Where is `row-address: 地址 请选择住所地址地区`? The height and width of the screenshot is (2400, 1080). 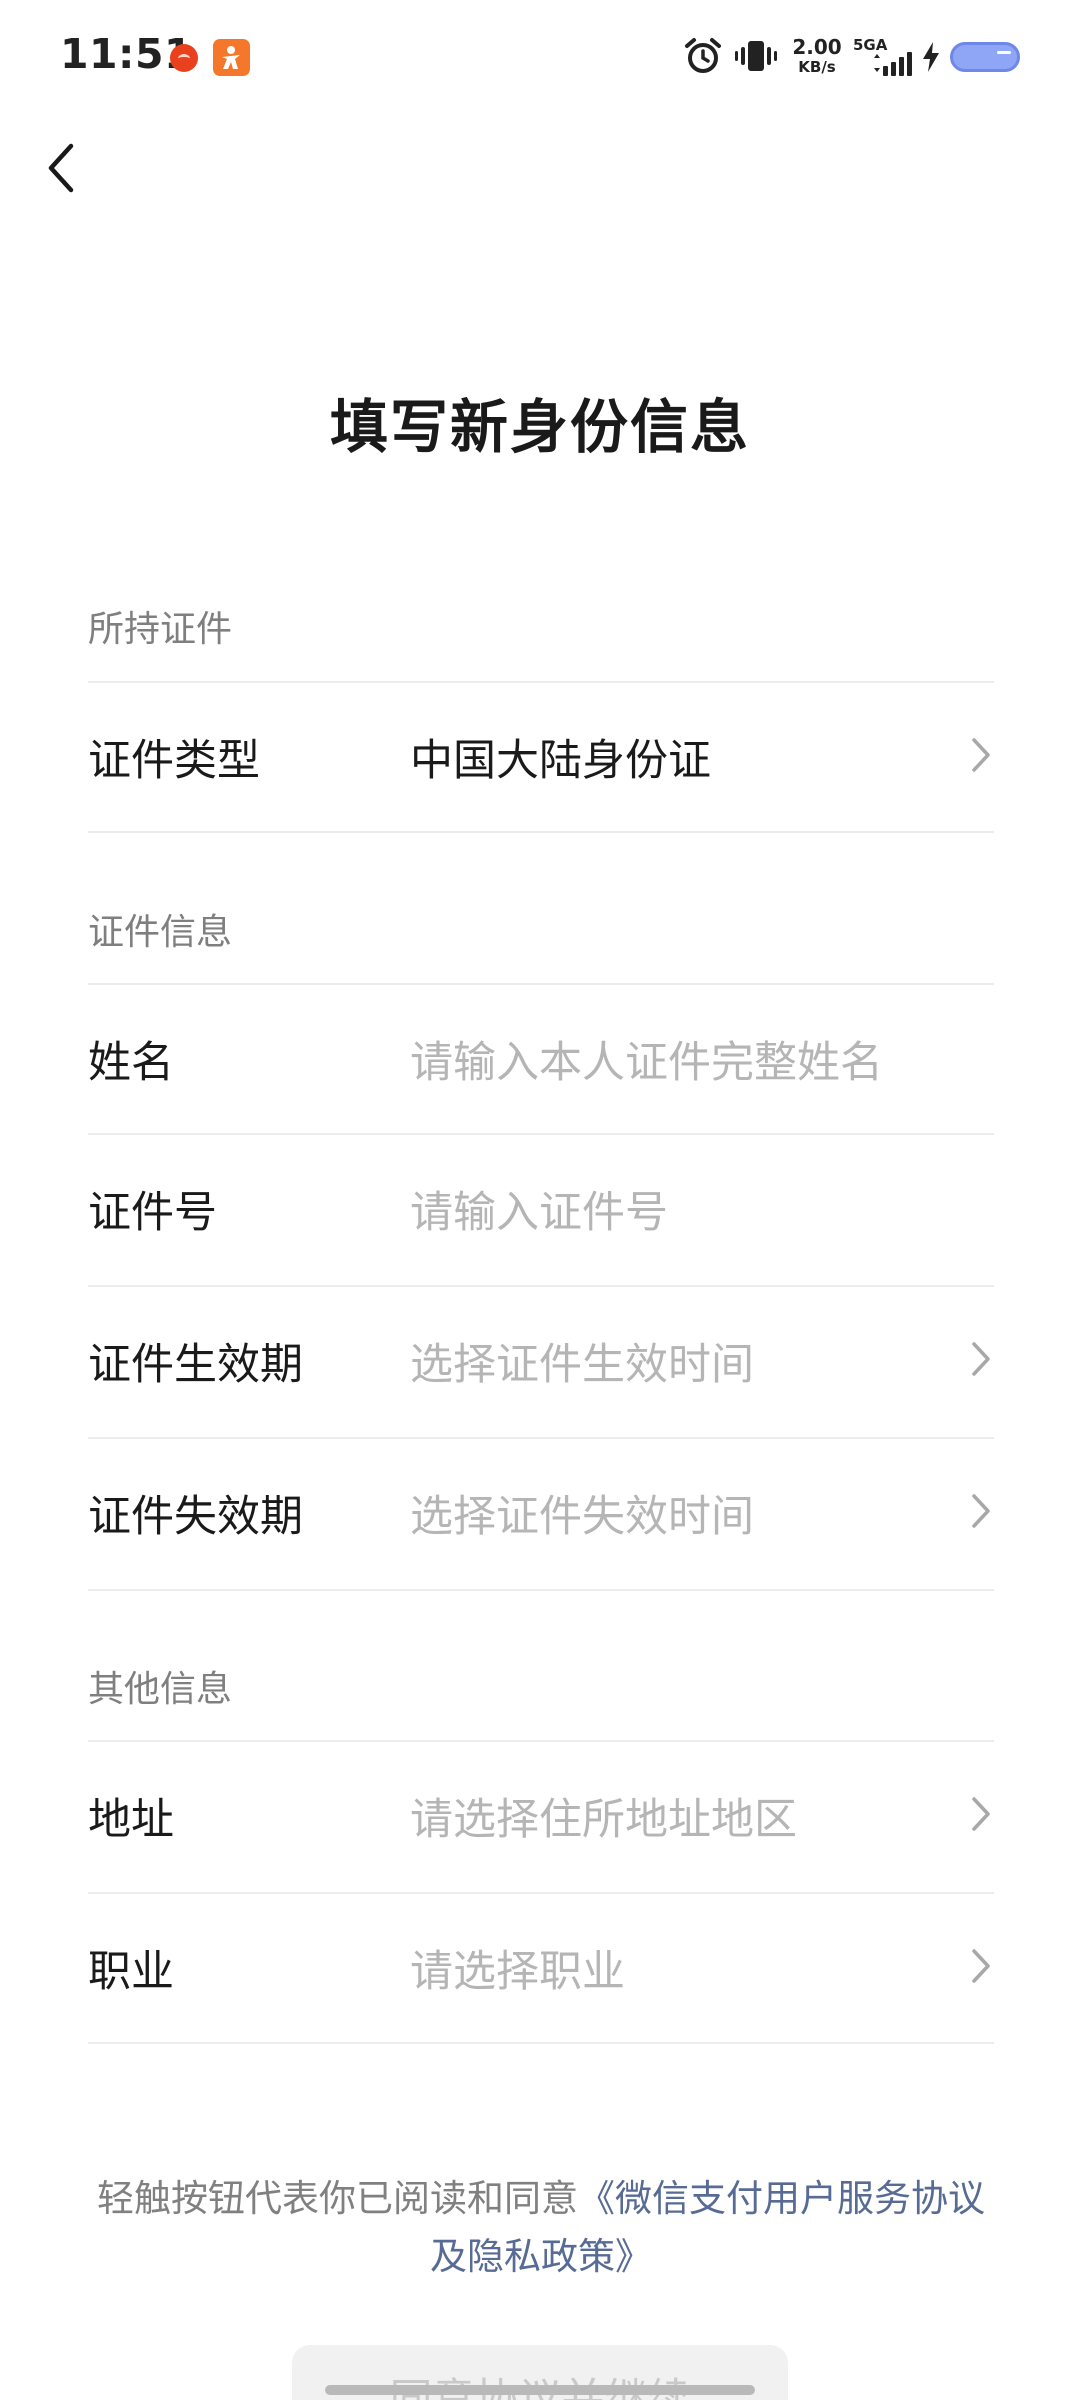
row-address: 地址 请选择住所地址地区 is located at coordinates (541, 1816).